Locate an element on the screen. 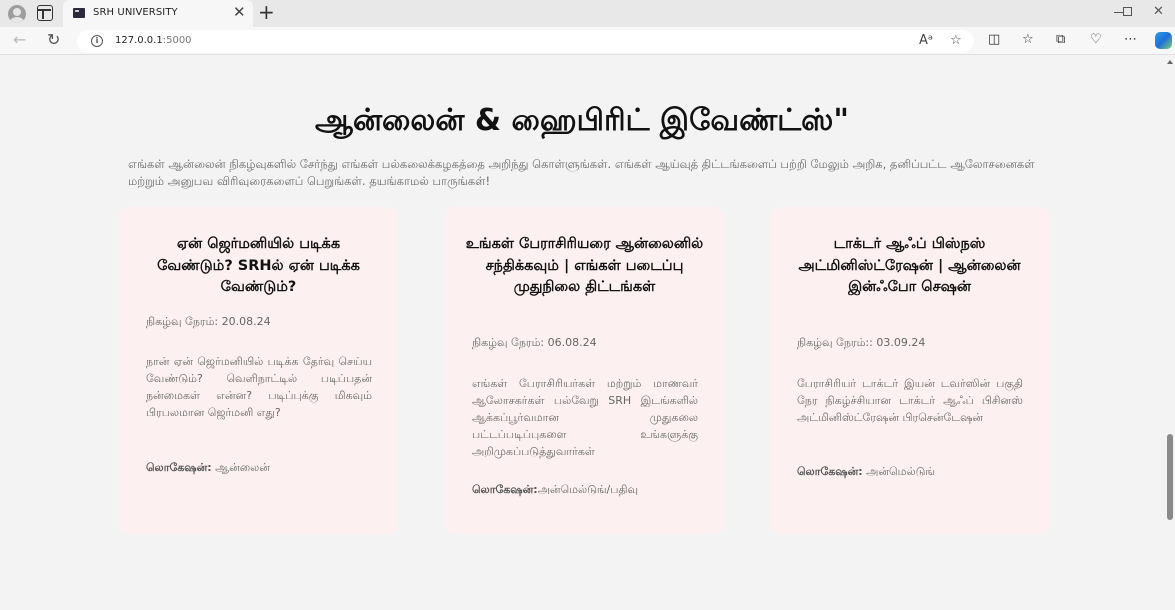 Image resolution: width=1175 pixels, height=610 pixels. maximize-icon is located at coordinates (1127, 11).